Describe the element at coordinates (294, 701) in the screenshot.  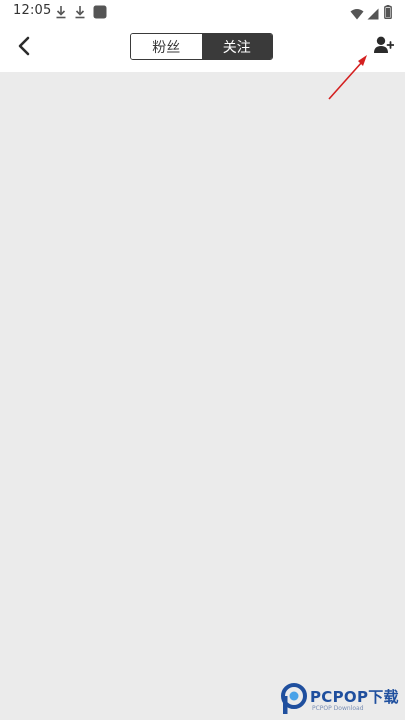
I see `pcpop-logo-icon` at that location.